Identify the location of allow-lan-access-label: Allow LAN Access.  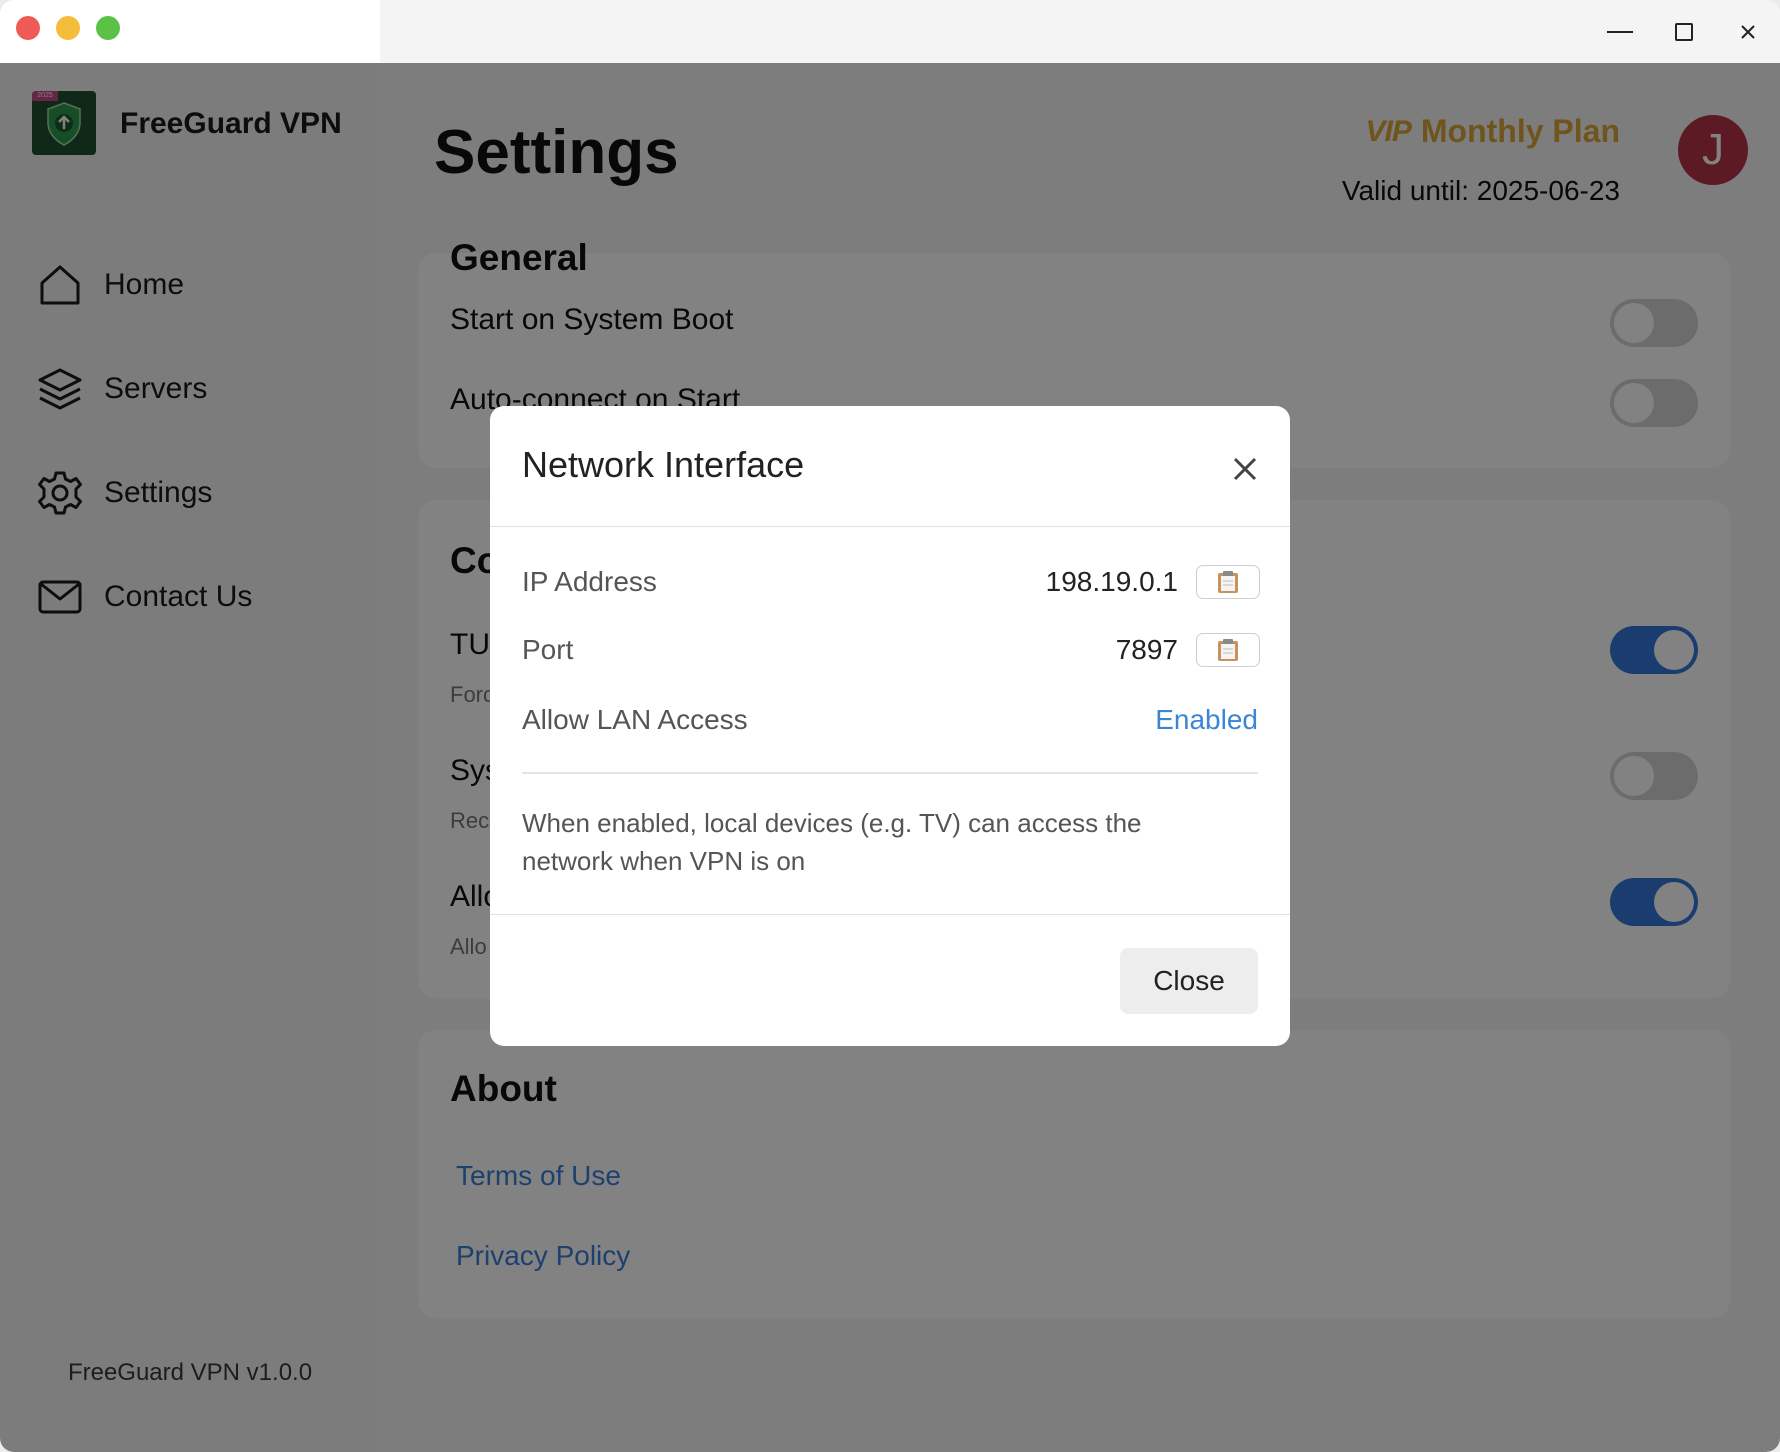
(635, 719).